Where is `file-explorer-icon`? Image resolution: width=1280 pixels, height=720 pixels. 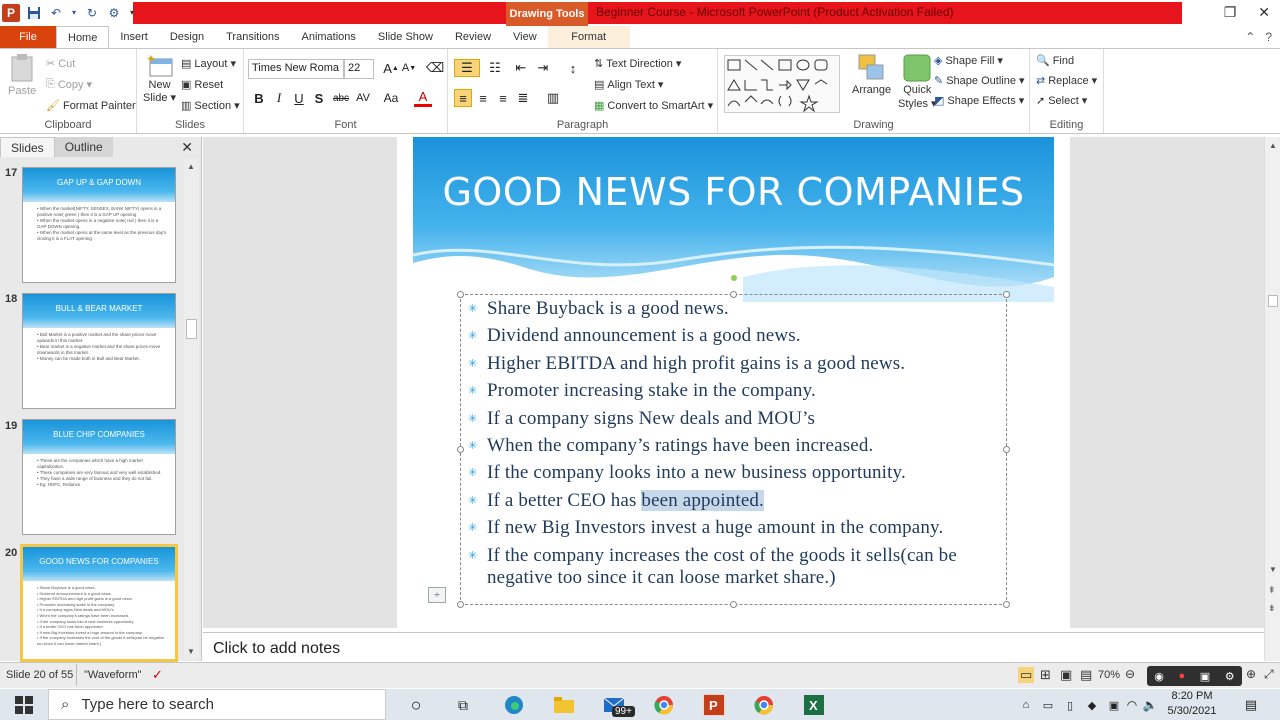 file-explorer-icon is located at coordinates (564, 705).